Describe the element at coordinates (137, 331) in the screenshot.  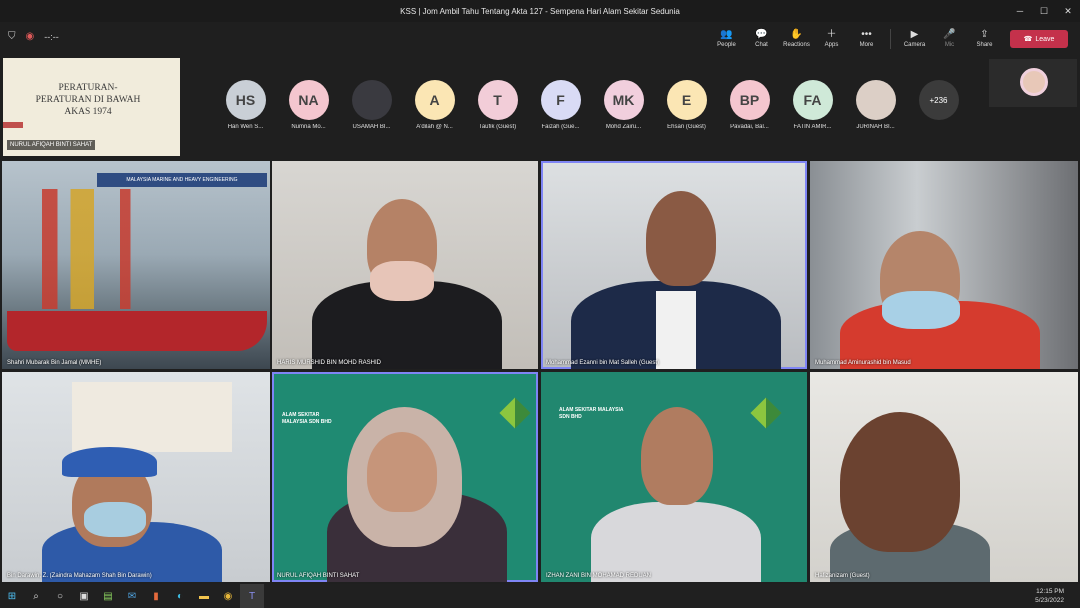
I see `ship-hull` at that location.